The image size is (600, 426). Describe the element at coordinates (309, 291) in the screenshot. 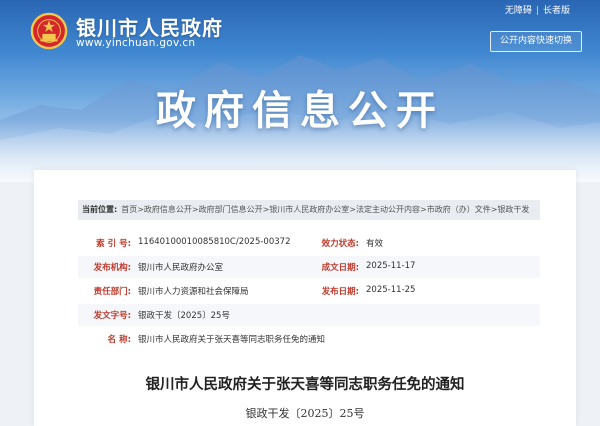

I see `meta-row-responsible: 责任部门: 银川市人力资源和社会保障局 发布日期: 2025-11-25` at that location.